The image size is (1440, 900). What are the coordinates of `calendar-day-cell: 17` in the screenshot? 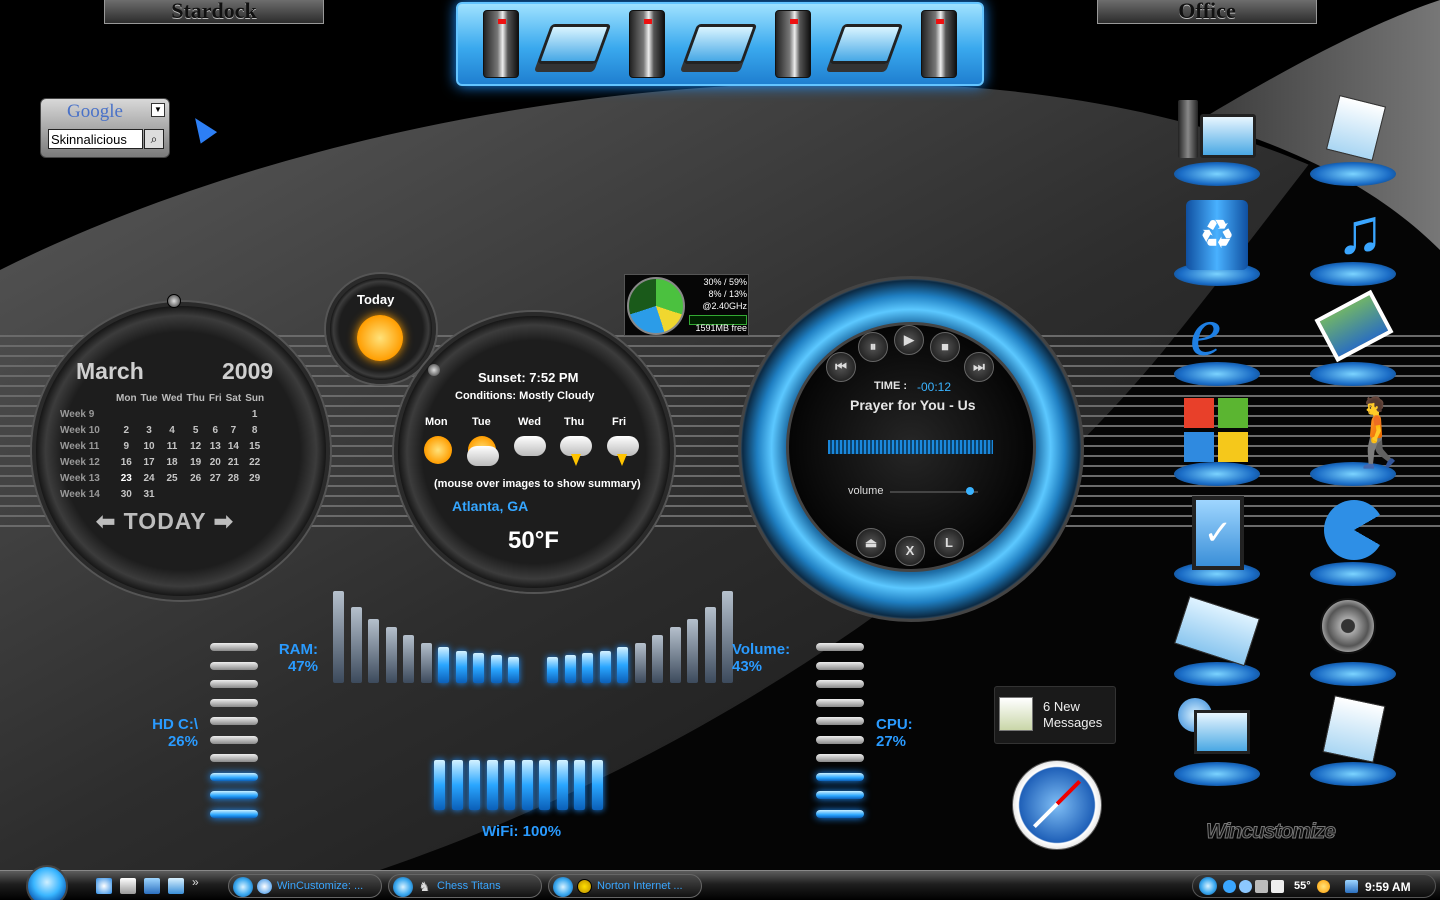 It's located at (149, 462).